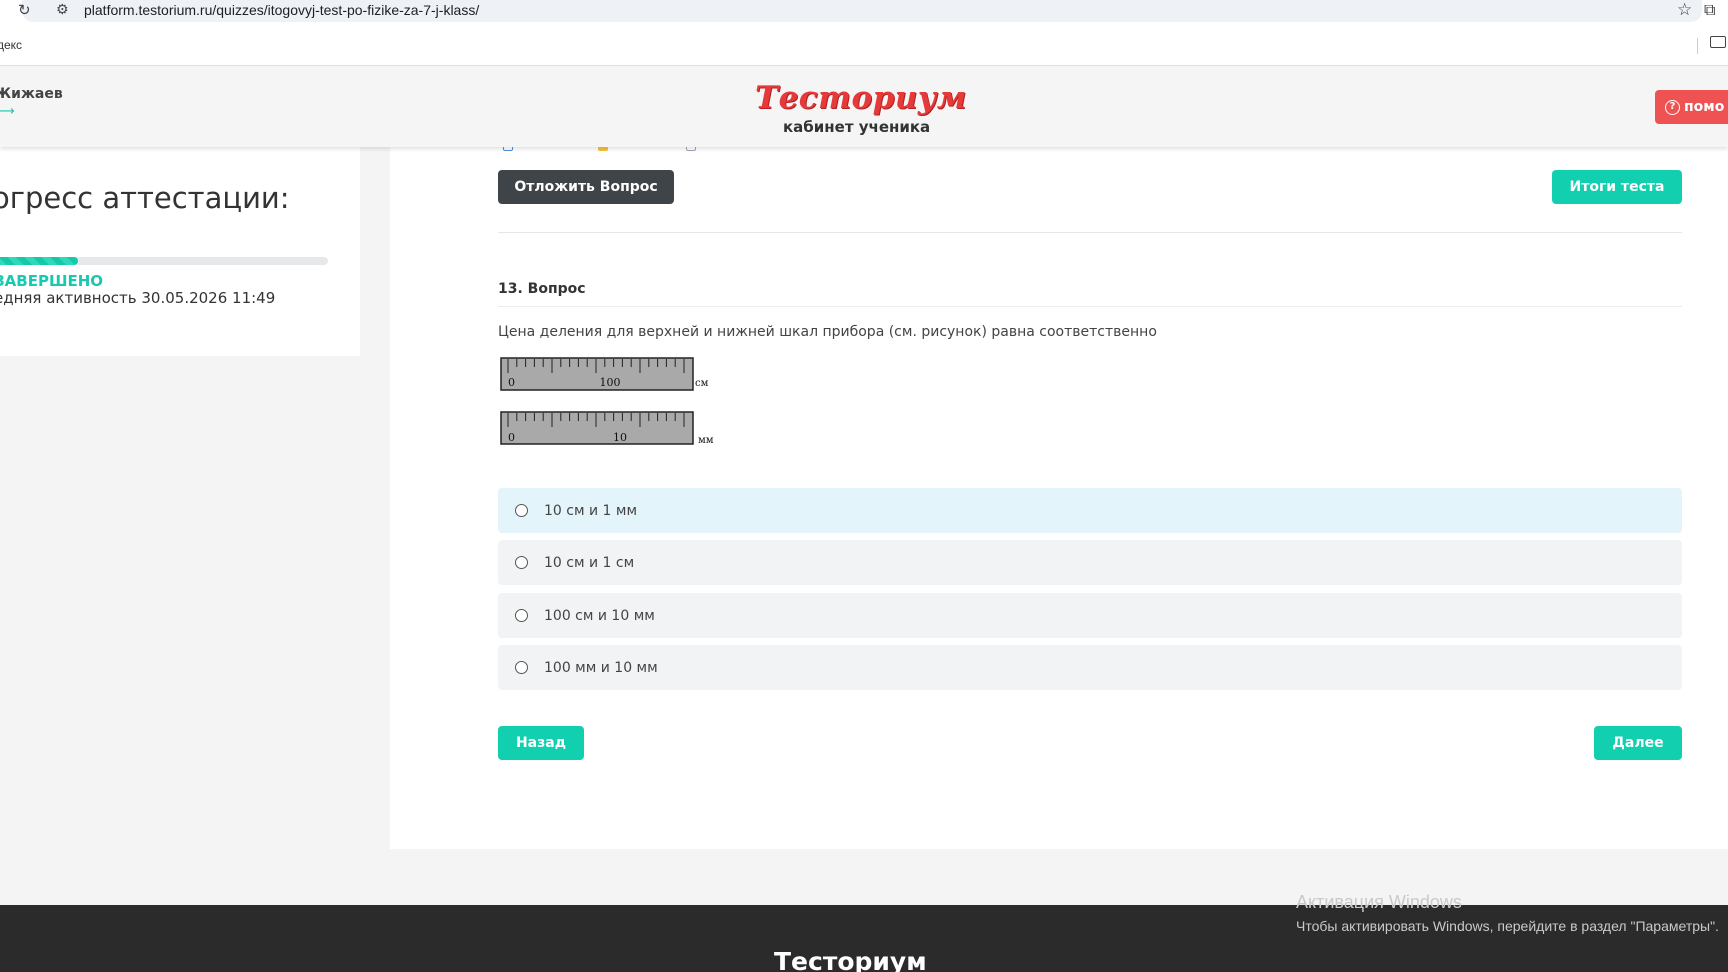 The width and height of the screenshot is (1728, 972). Describe the element at coordinates (591, 510) in the screenshot. I see `answer-label: 10 см и 1 мм` at that location.